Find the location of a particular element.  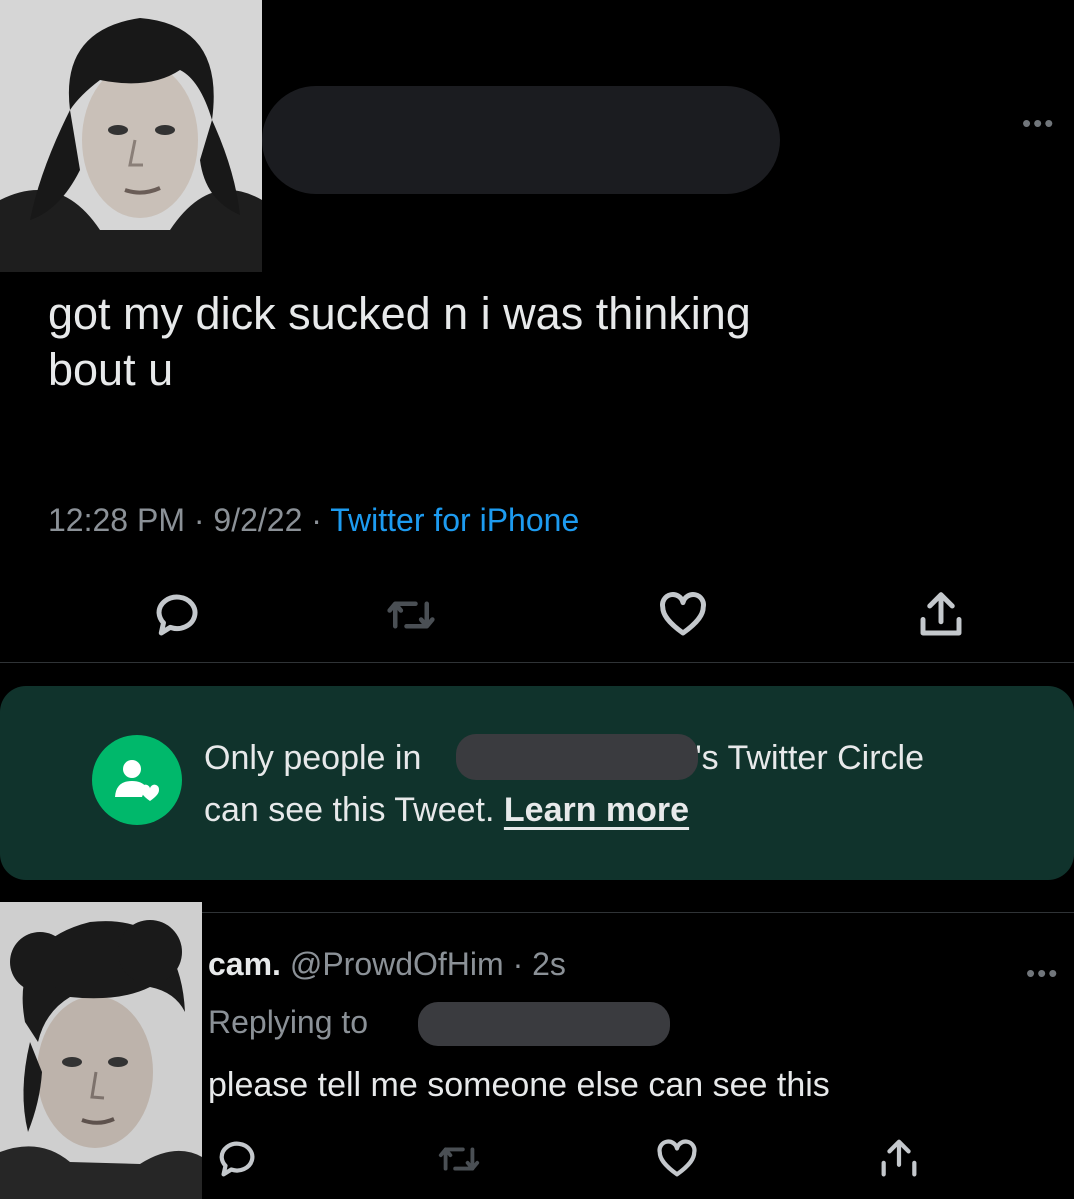

tweet-date: 9/2/22 is located at coordinates (258, 520).